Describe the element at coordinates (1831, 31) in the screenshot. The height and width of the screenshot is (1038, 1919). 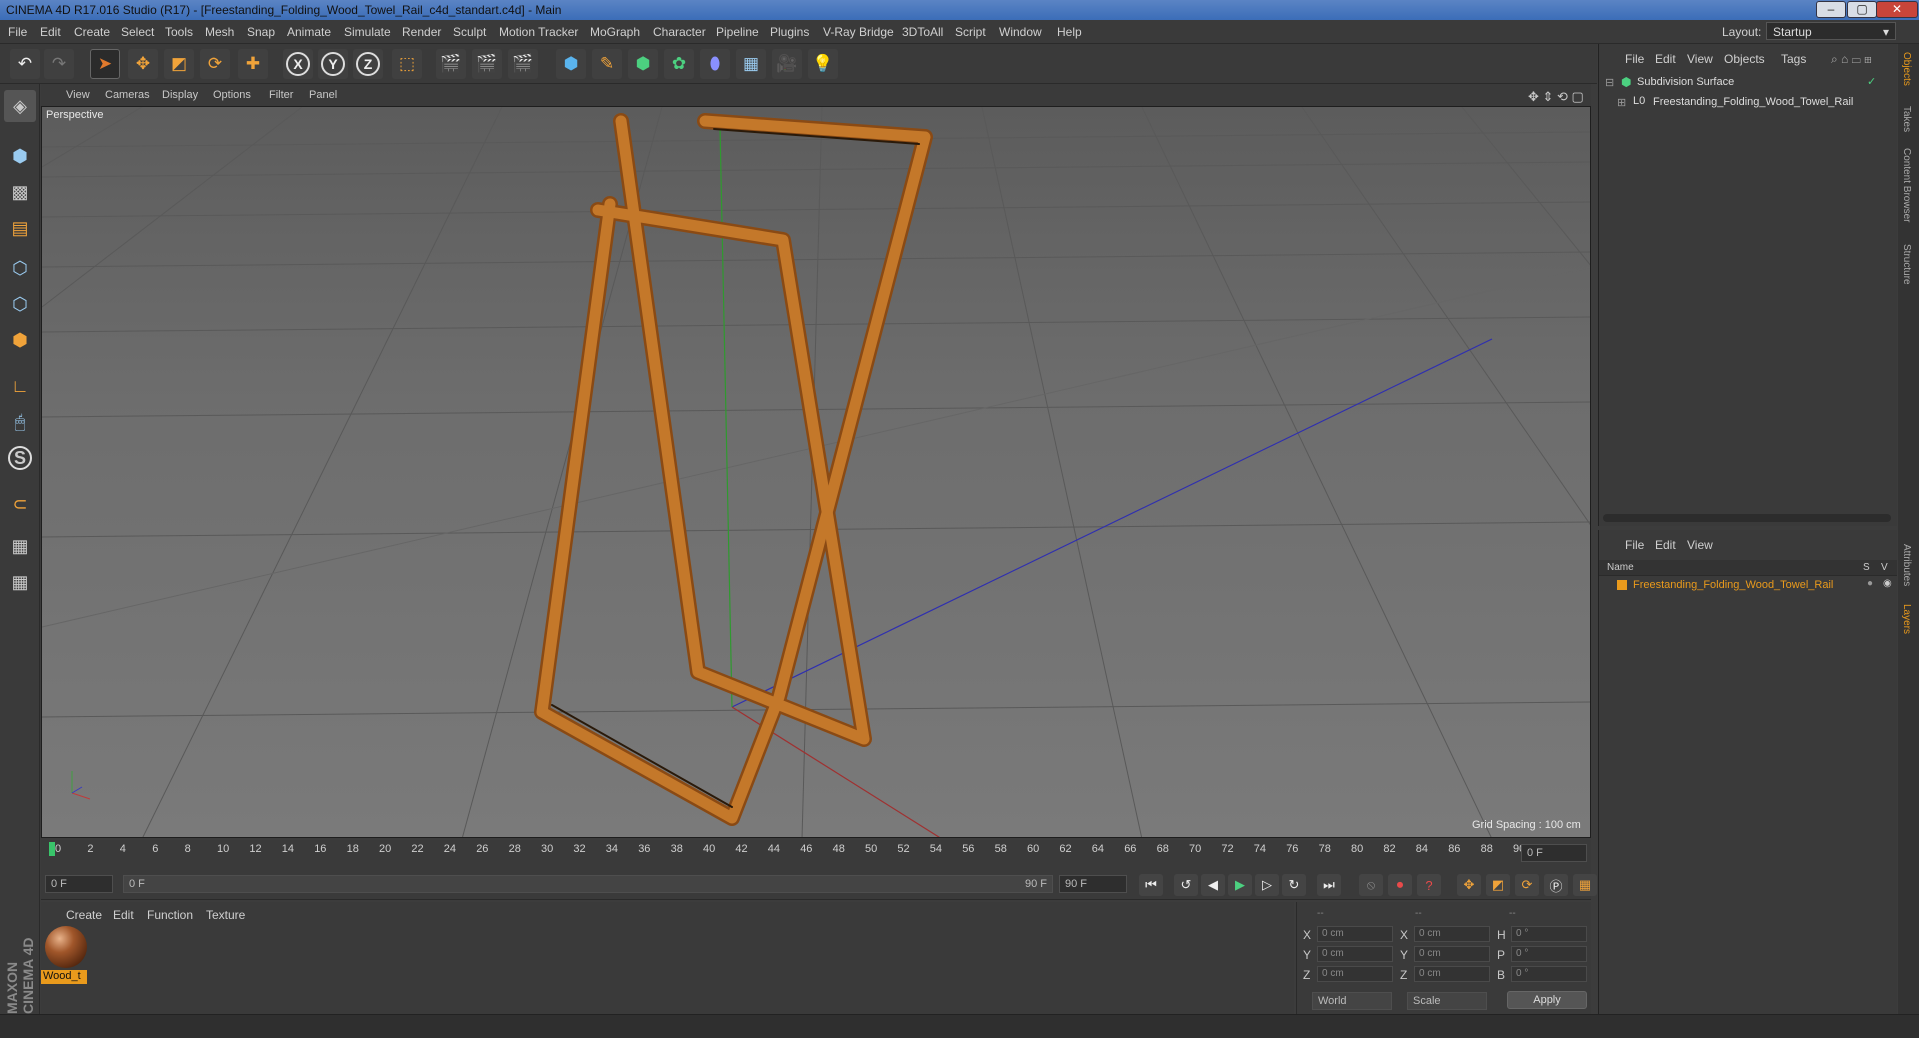
I see `layout-select: Startup ▾` at that location.